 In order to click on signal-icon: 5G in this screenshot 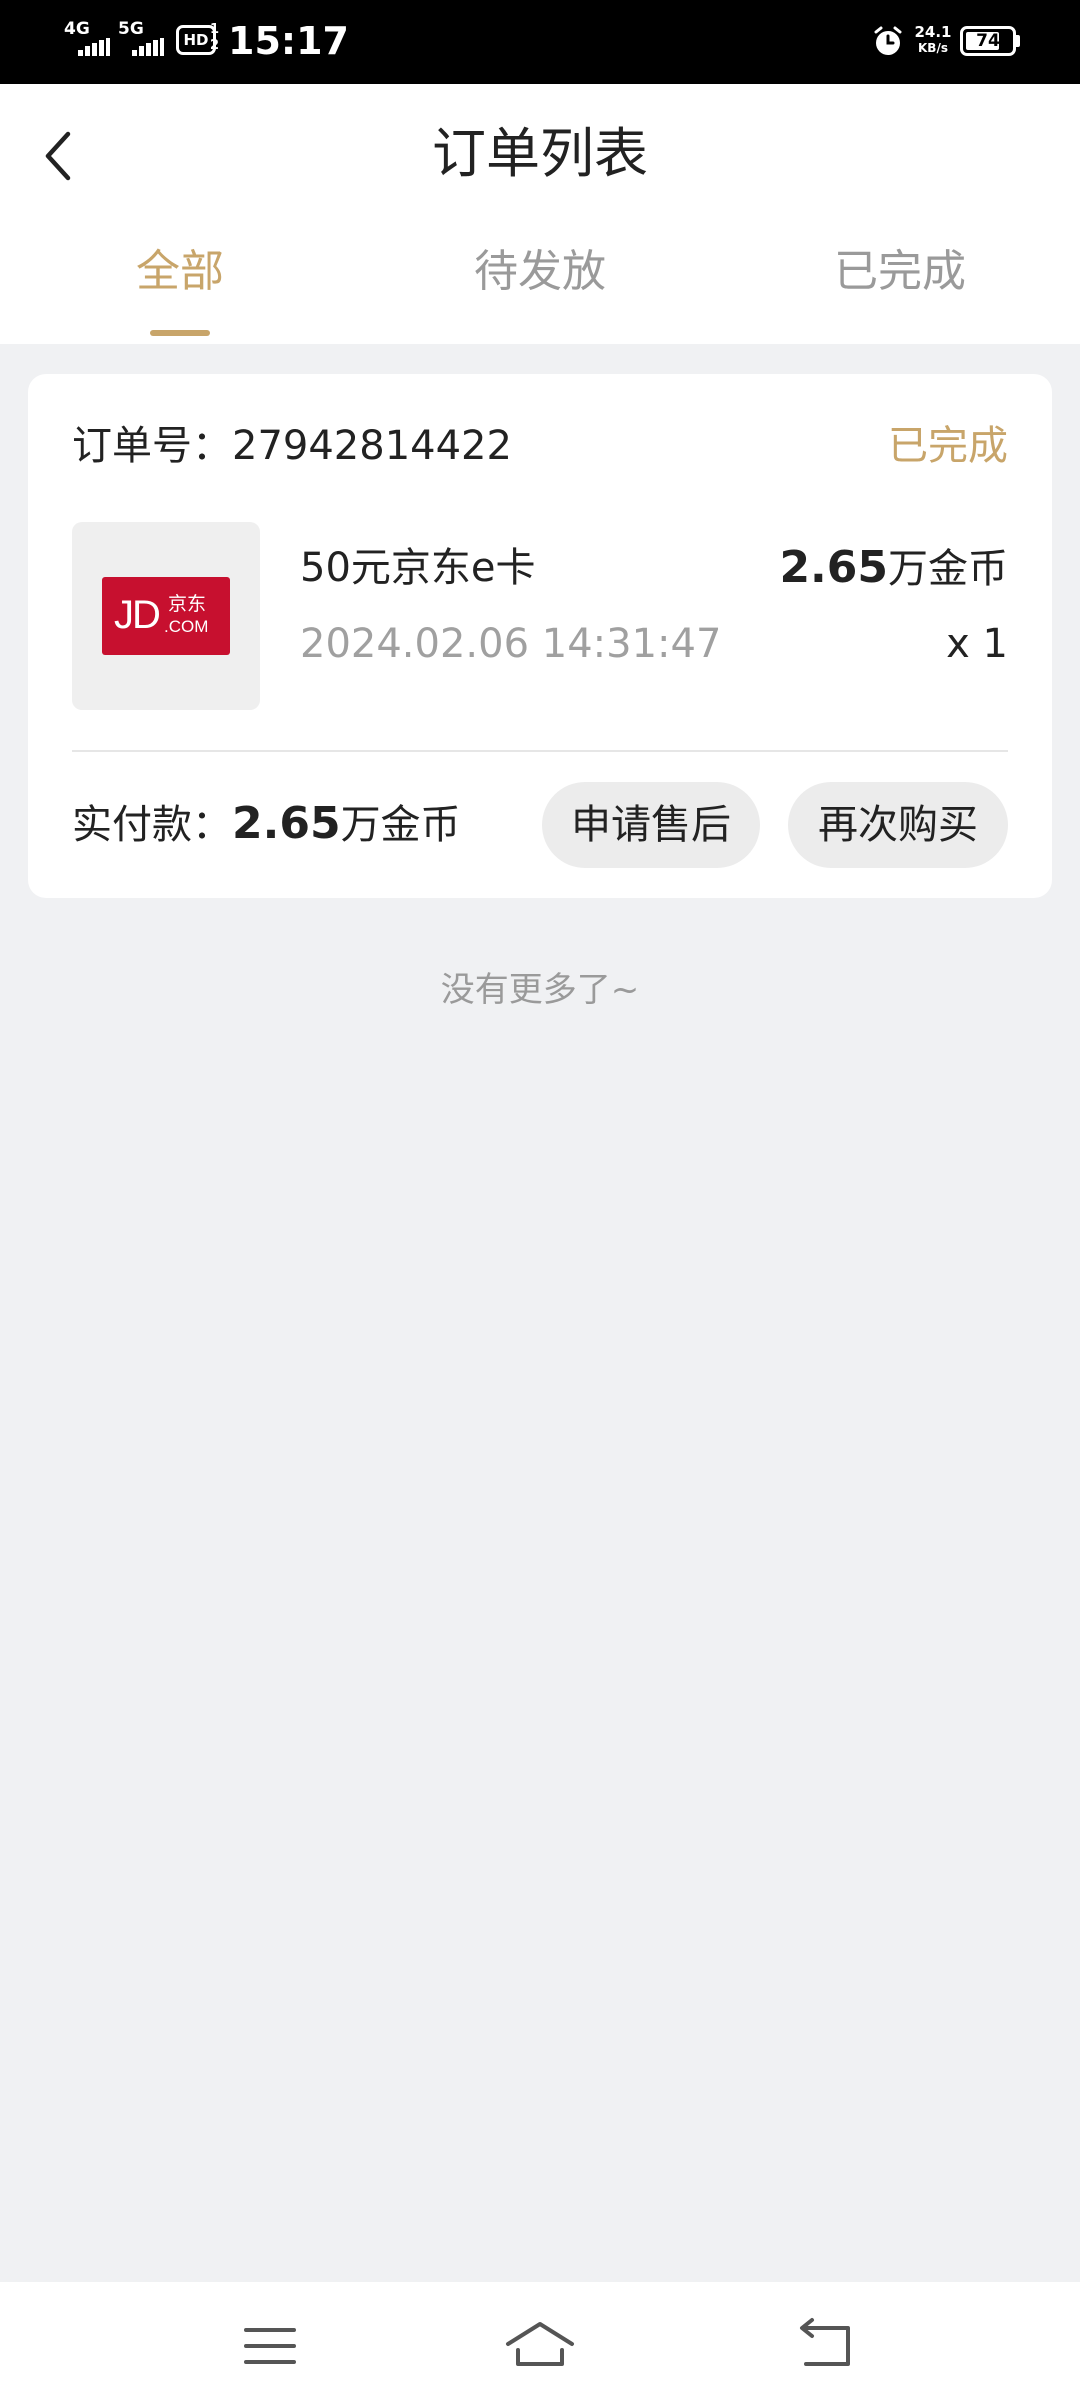, I will do `click(143, 40)`.